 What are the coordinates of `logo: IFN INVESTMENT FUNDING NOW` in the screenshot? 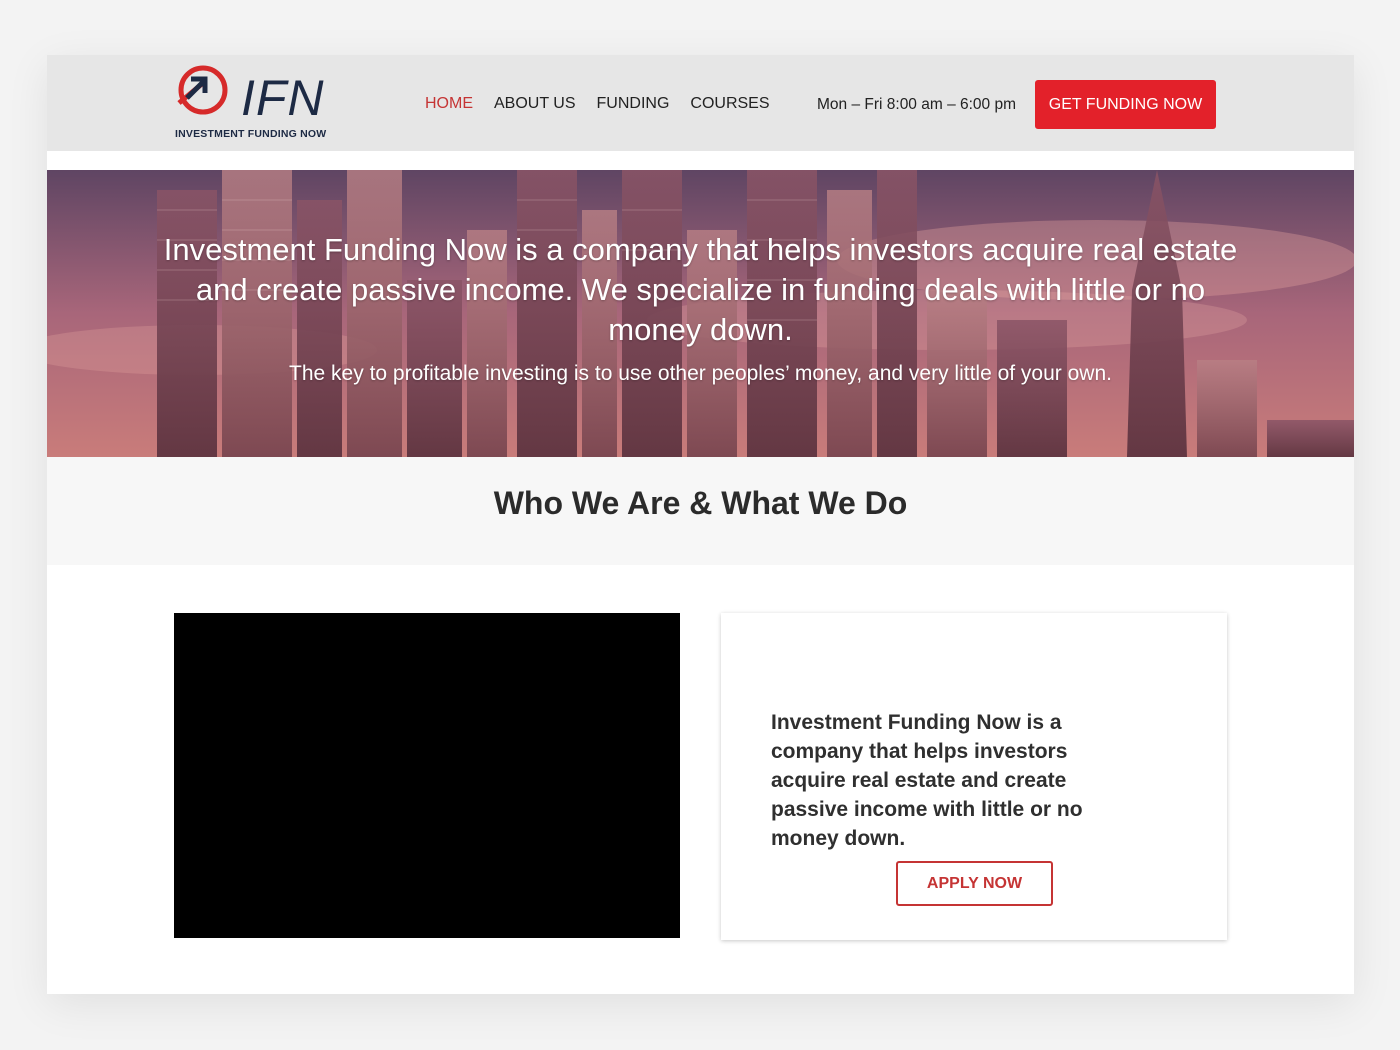 It's located at (253, 103).